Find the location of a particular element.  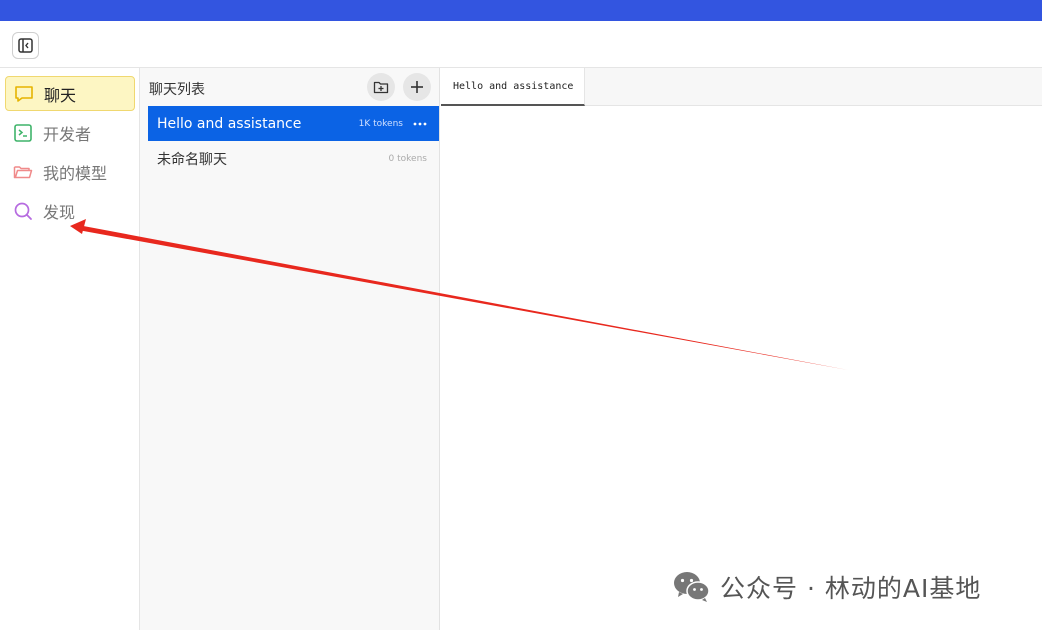

more-options-icon is located at coordinates (420, 124).